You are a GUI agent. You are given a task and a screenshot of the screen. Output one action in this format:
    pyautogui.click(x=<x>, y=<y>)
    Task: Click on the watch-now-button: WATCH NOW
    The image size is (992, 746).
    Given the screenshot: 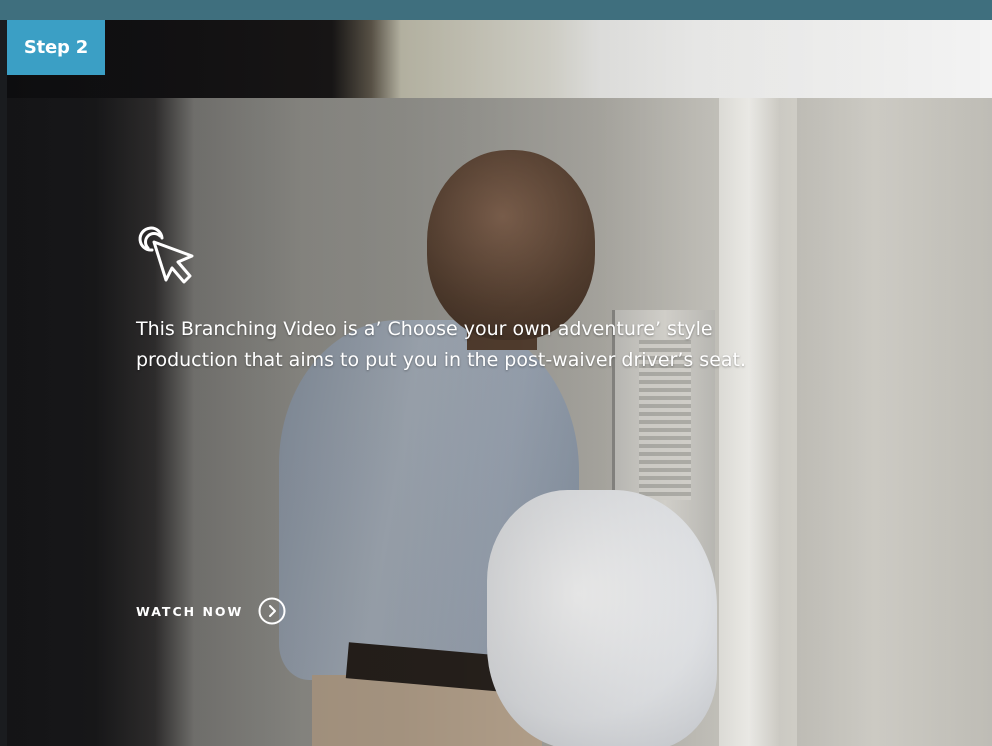 What is the action you would take?
    pyautogui.click(x=211, y=611)
    